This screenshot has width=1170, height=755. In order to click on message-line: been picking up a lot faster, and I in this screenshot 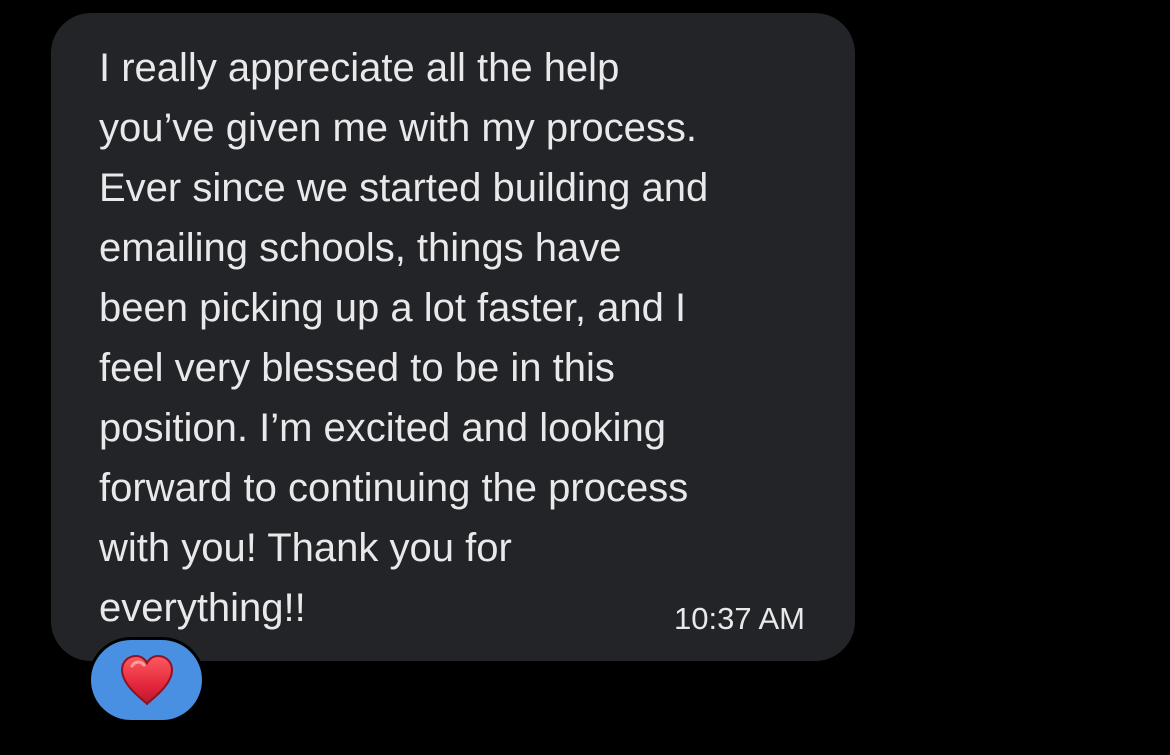, I will do `click(393, 308)`.